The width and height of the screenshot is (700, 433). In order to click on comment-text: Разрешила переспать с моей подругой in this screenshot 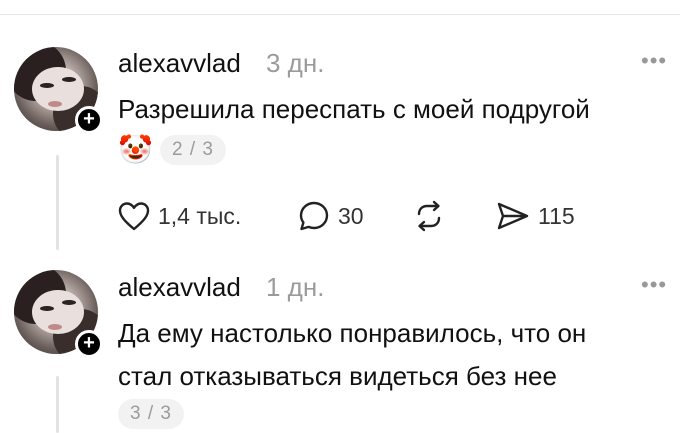, I will do `click(354, 109)`.